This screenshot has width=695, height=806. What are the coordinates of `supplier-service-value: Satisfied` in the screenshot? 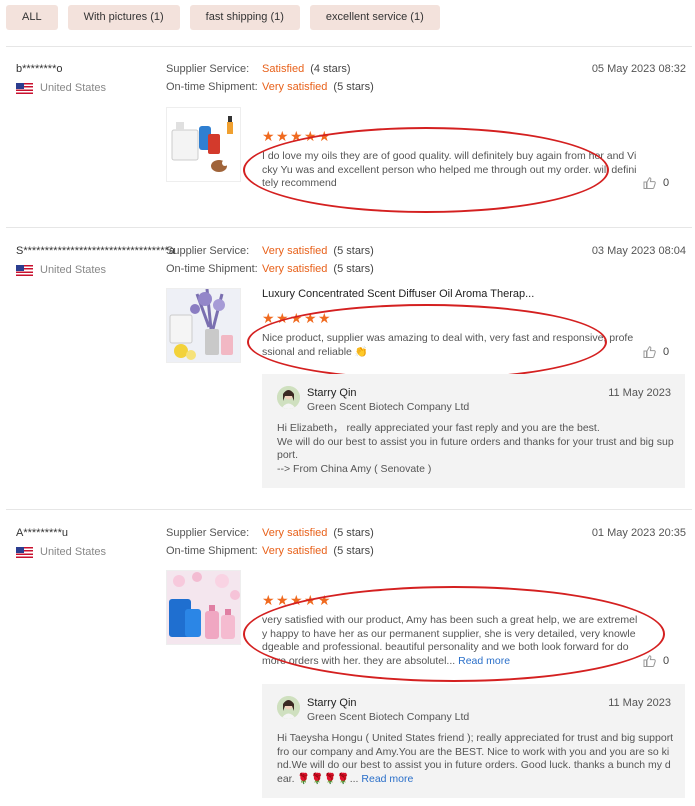 It's located at (283, 69).